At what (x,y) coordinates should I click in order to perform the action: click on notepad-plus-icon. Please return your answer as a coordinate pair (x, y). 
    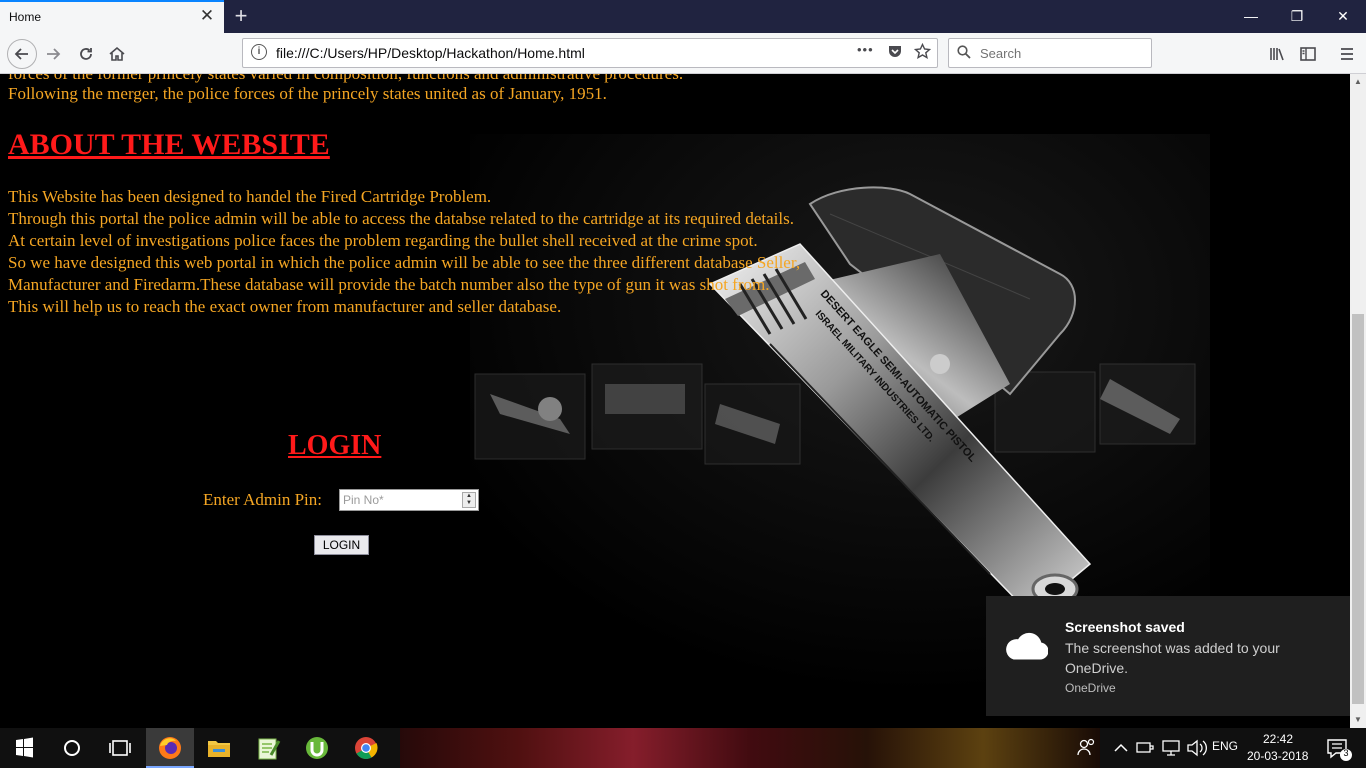
    Looking at the image, I should click on (268, 748).